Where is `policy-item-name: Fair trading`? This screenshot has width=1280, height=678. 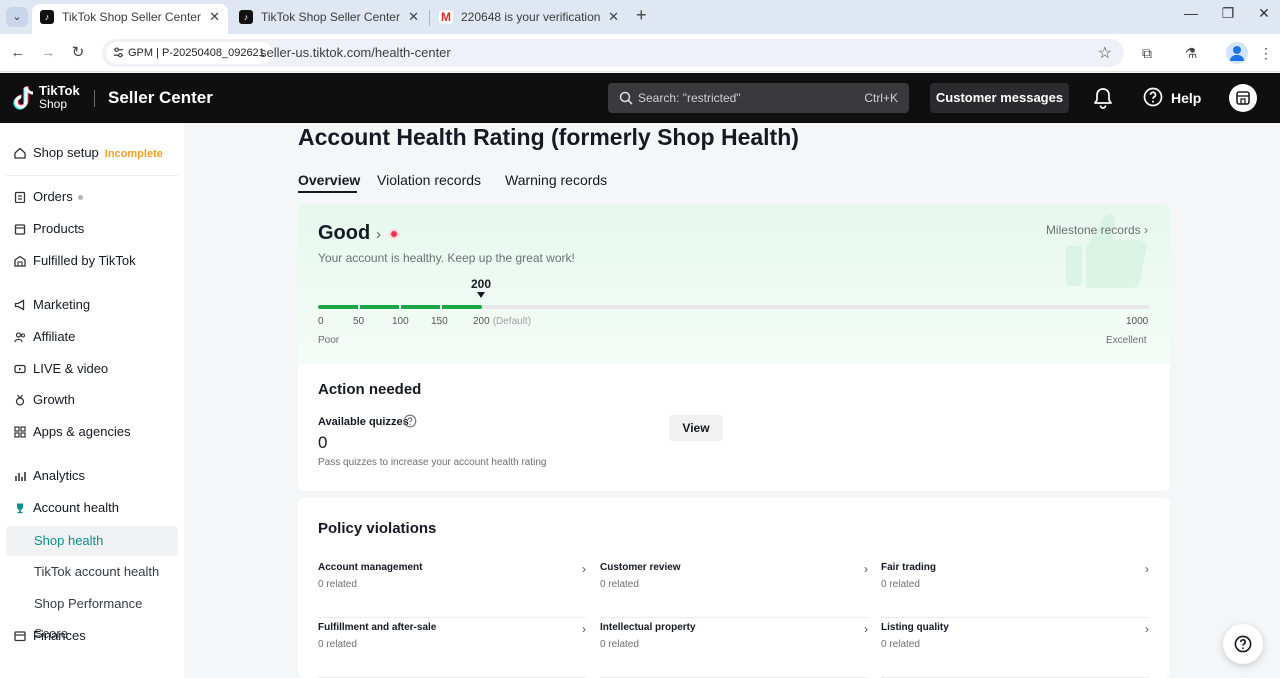 policy-item-name: Fair trading is located at coordinates (909, 567).